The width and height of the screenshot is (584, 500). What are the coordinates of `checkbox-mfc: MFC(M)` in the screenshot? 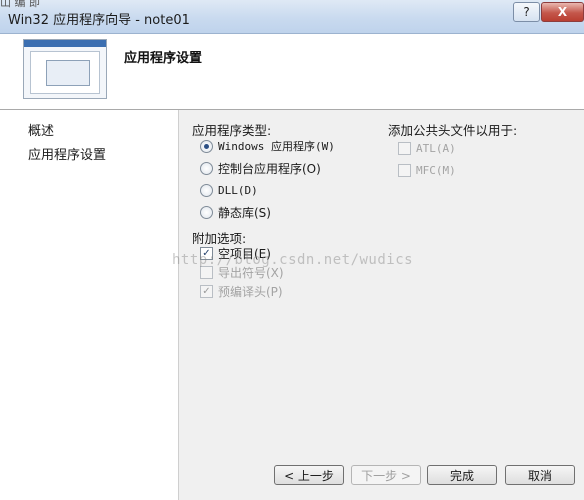 It's located at (427, 170).